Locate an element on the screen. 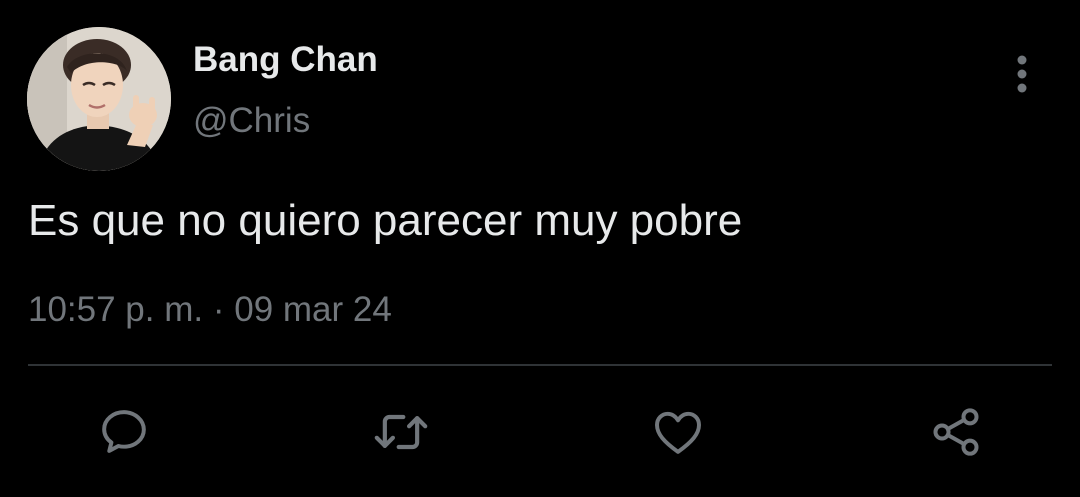  reply-button is located at coordinates (124, 432).